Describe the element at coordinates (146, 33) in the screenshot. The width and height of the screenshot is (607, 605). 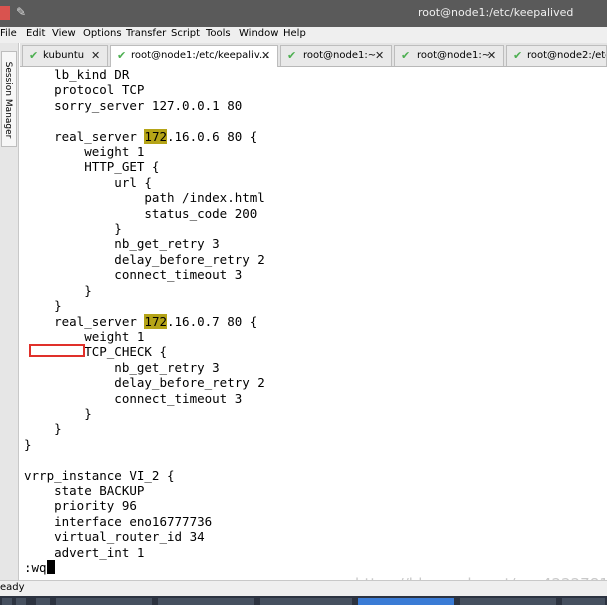
I see `menu-transfer: Transfer` at that location.